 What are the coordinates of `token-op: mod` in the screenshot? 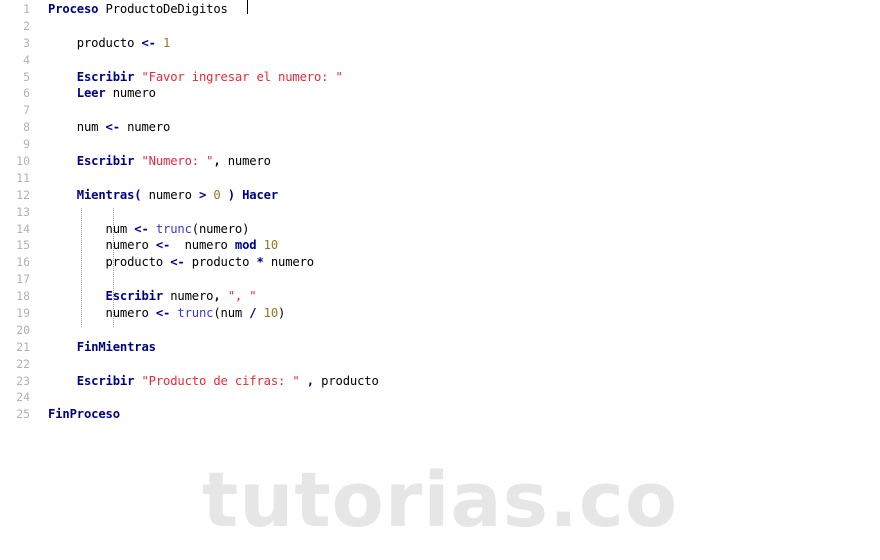 It's located at (245, 245).